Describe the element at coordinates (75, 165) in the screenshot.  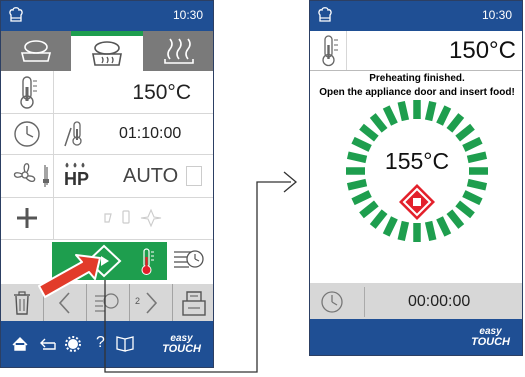
I see `hp-humidity-icon` at that location.